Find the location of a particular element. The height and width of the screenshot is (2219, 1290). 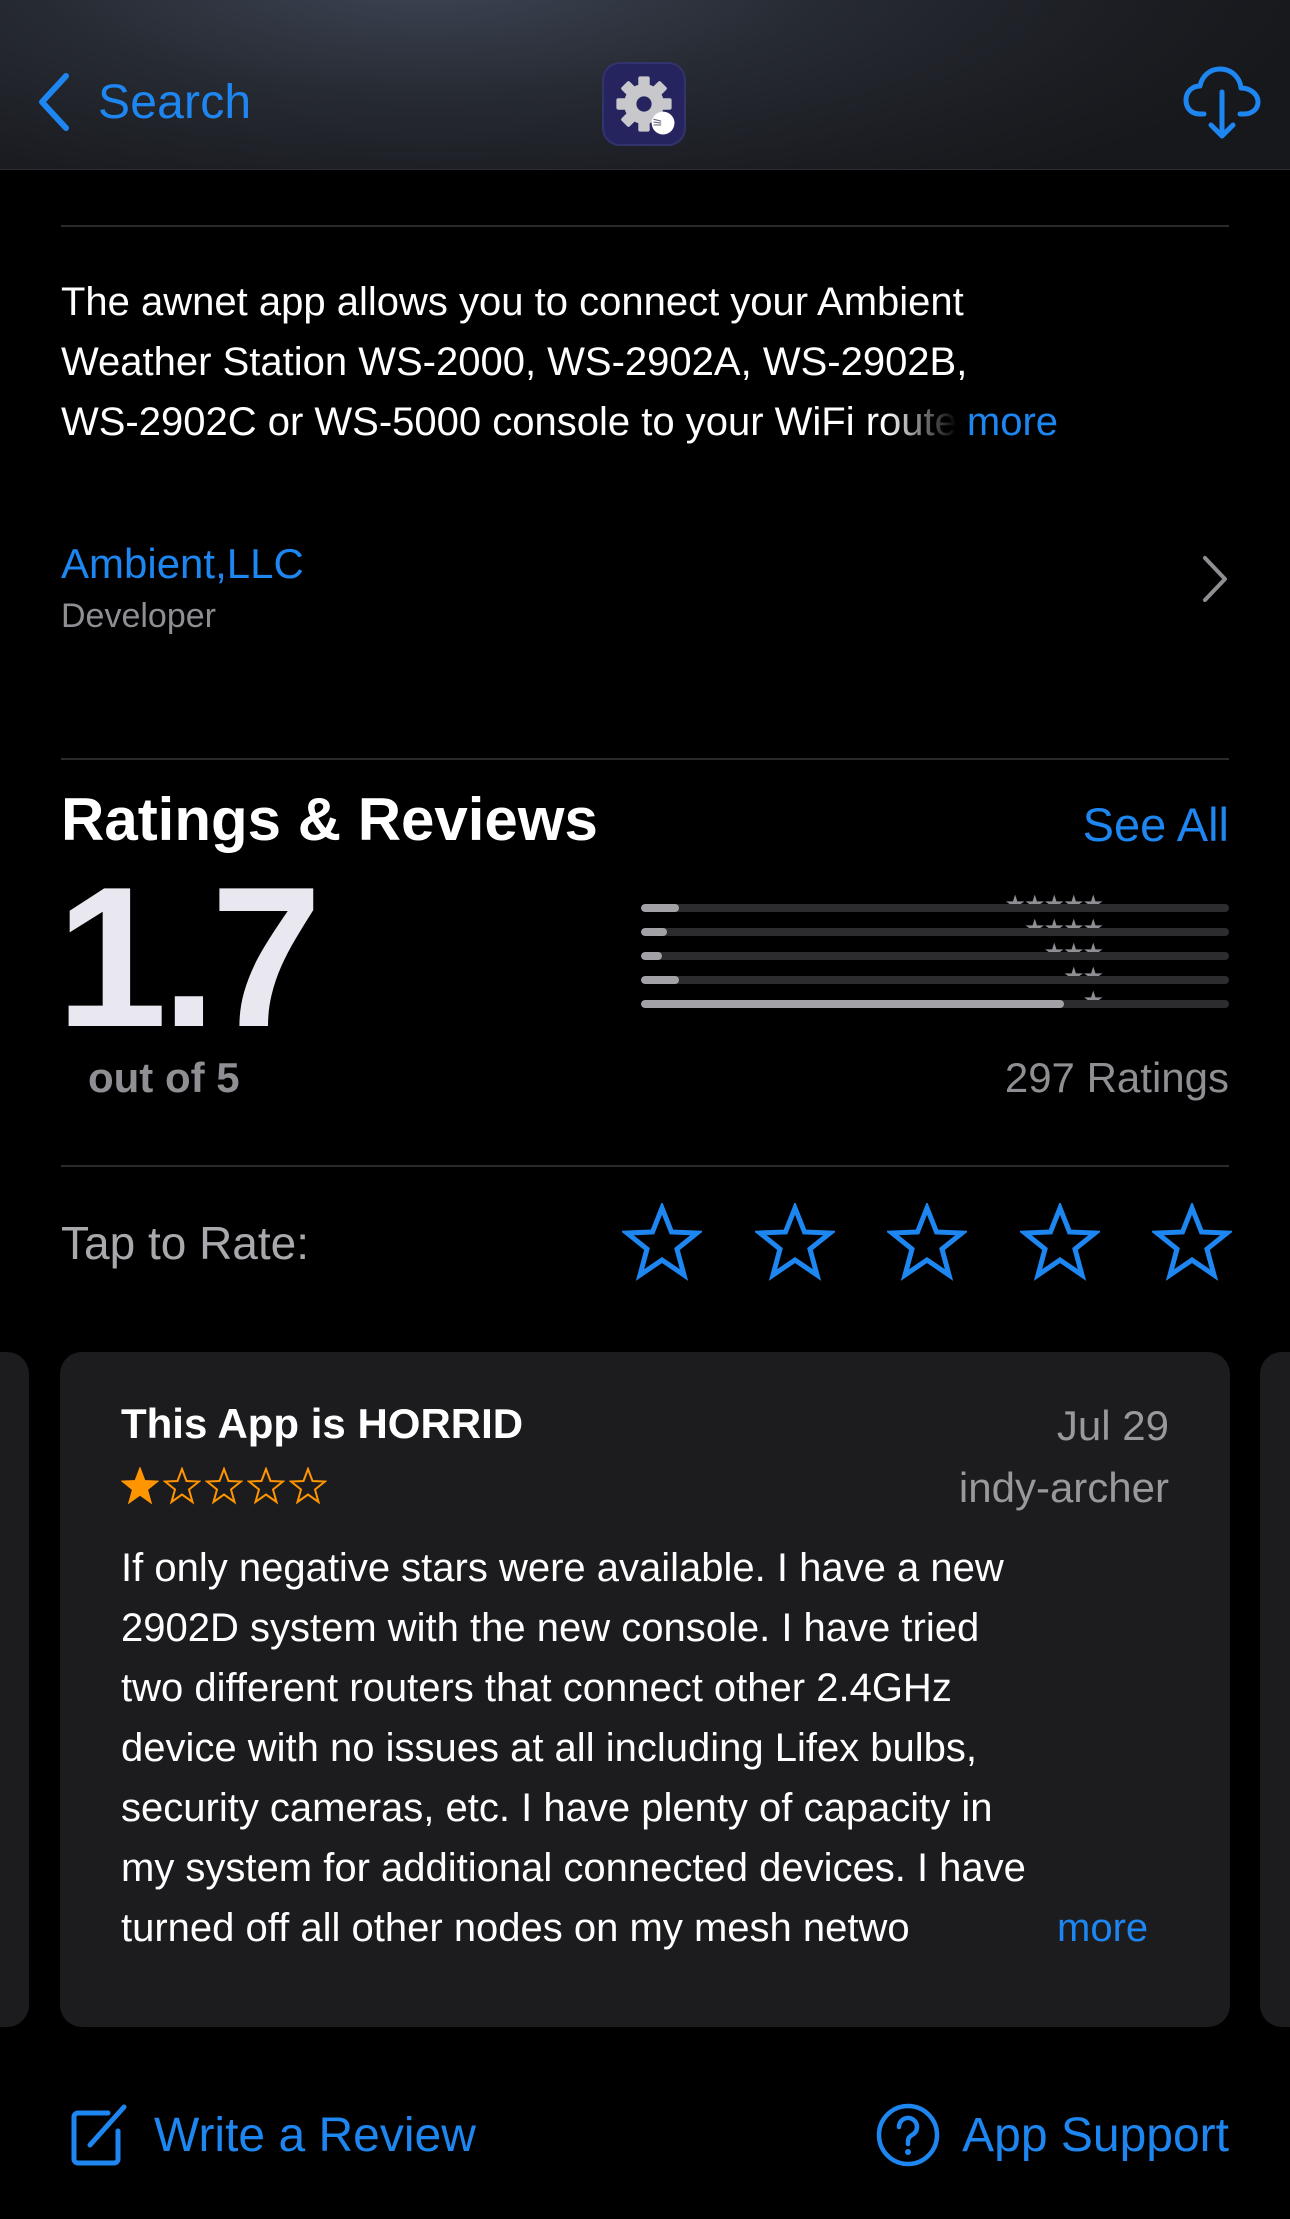

ratings-reviews-title: Ratings & Reviews is located at coordinates (329, 819).